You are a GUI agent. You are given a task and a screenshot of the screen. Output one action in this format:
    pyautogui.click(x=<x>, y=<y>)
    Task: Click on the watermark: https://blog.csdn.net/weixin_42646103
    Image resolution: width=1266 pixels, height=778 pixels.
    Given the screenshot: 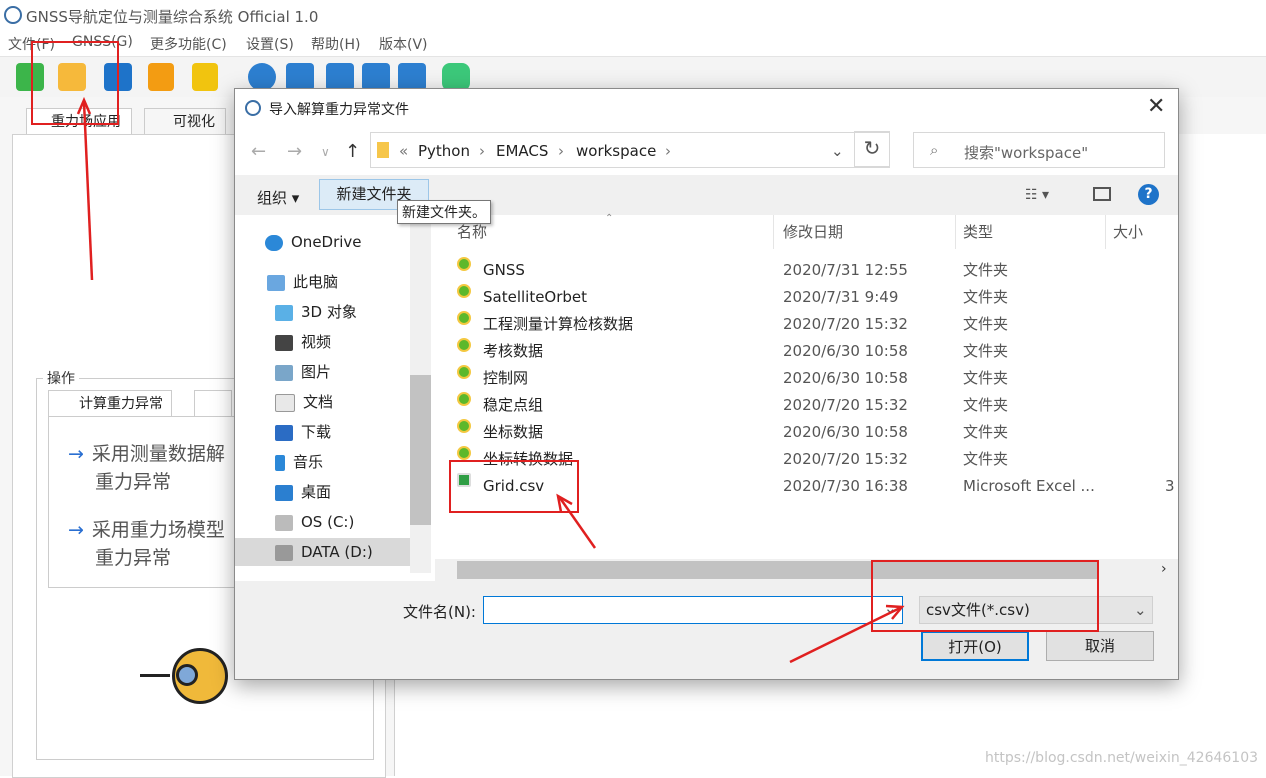 What is the action you would take?
    pyautogui.click(x=1122, y=758)
    